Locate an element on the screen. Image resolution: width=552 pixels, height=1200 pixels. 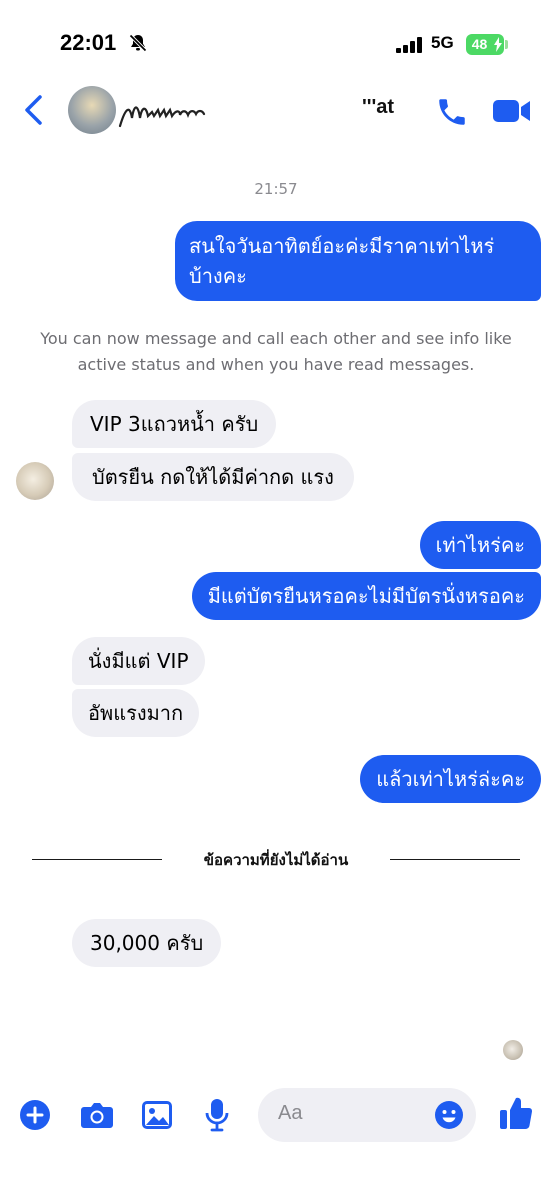
message-input: Aa is located at coordinates (367, 1115).